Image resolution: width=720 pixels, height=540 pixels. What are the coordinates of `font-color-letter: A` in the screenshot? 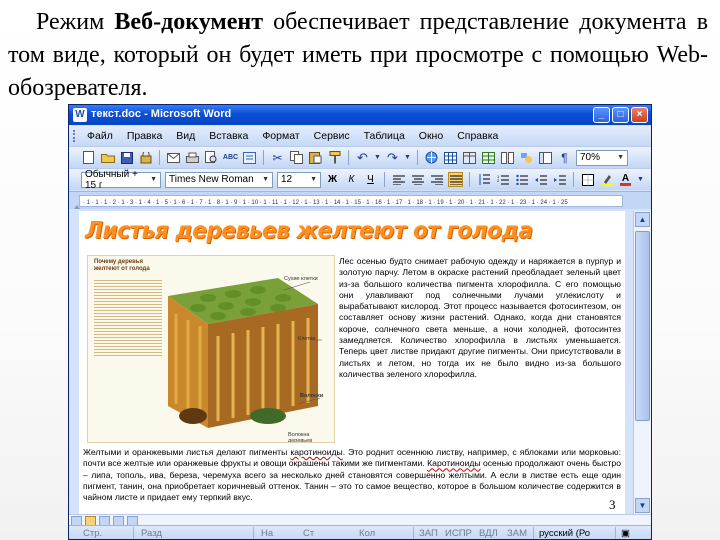 It's located at (625, 178).